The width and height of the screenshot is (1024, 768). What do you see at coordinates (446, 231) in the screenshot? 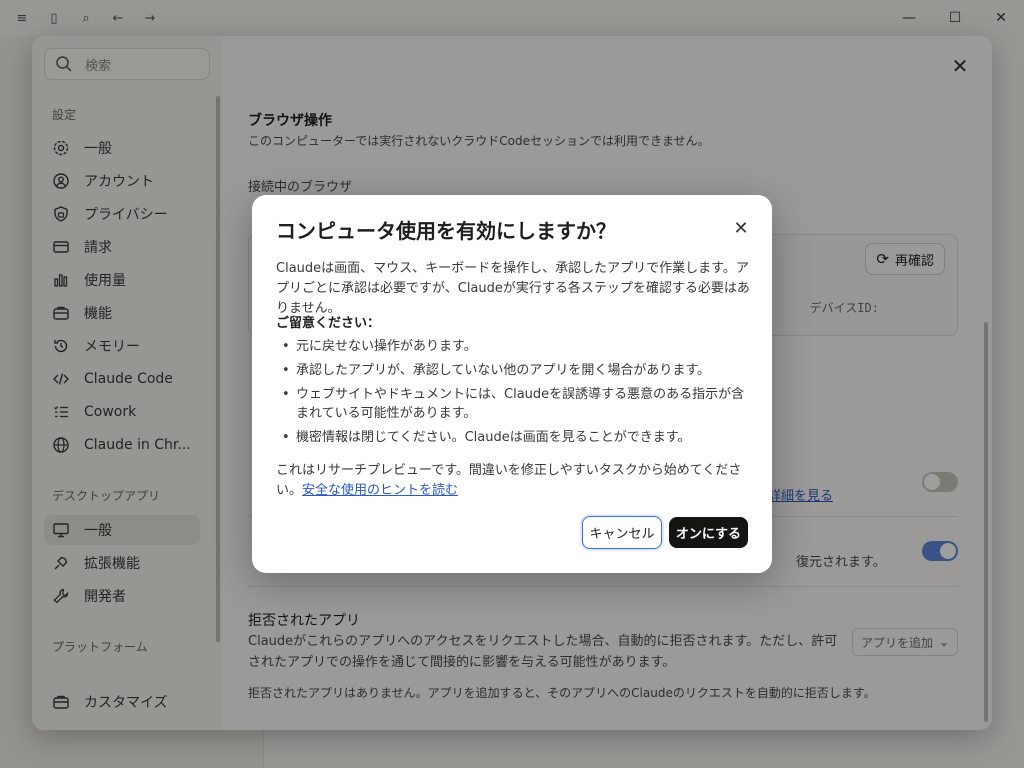
I see `dialog-title: コンピュータ使用を有効にしますか？` at bounding box center [446, 231].